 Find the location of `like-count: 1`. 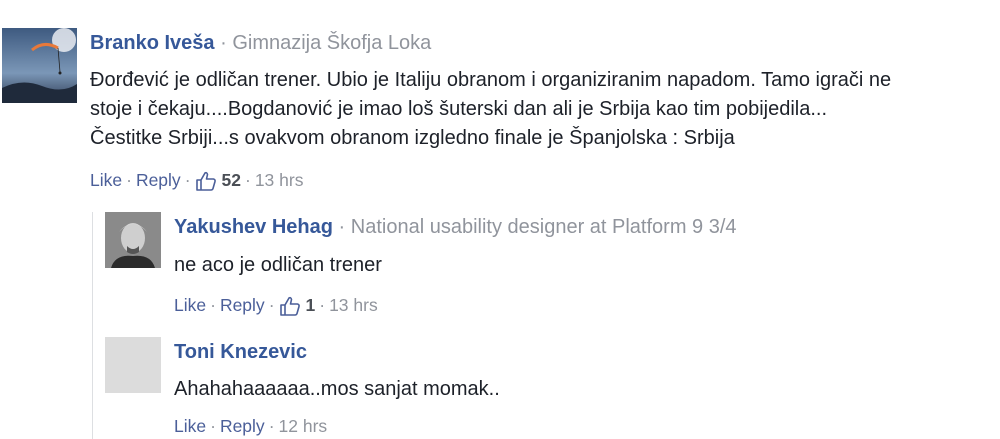

like-count: 1 is located at coordinates (311, 305).